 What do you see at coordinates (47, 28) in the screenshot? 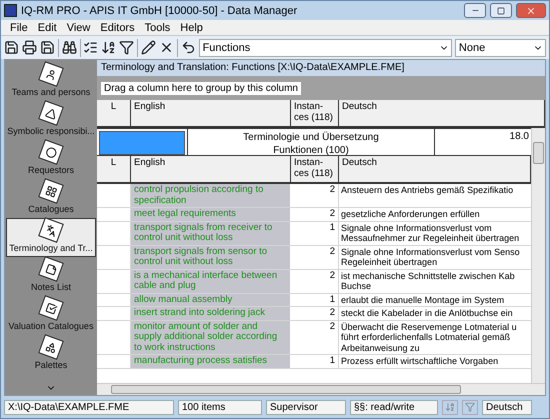
I see `menu-item: Edit` at bounding box center [47, 28].